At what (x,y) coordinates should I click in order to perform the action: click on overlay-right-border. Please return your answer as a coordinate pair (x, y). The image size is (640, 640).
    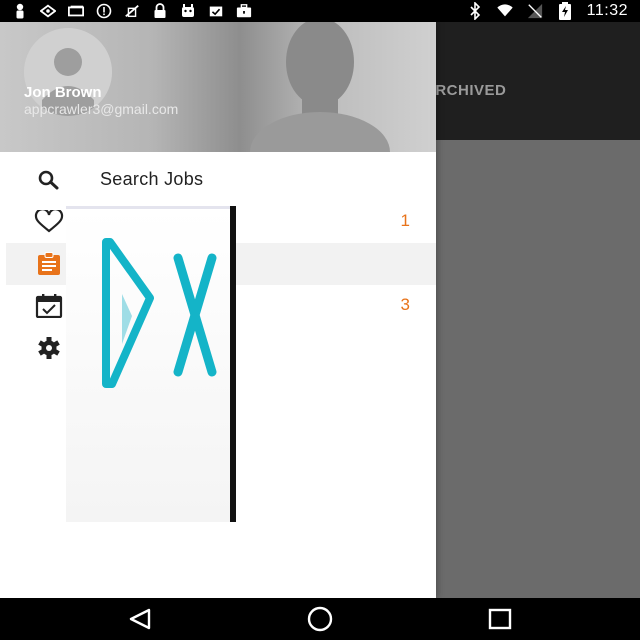
    Looking at the image, I should click on (233, 364).